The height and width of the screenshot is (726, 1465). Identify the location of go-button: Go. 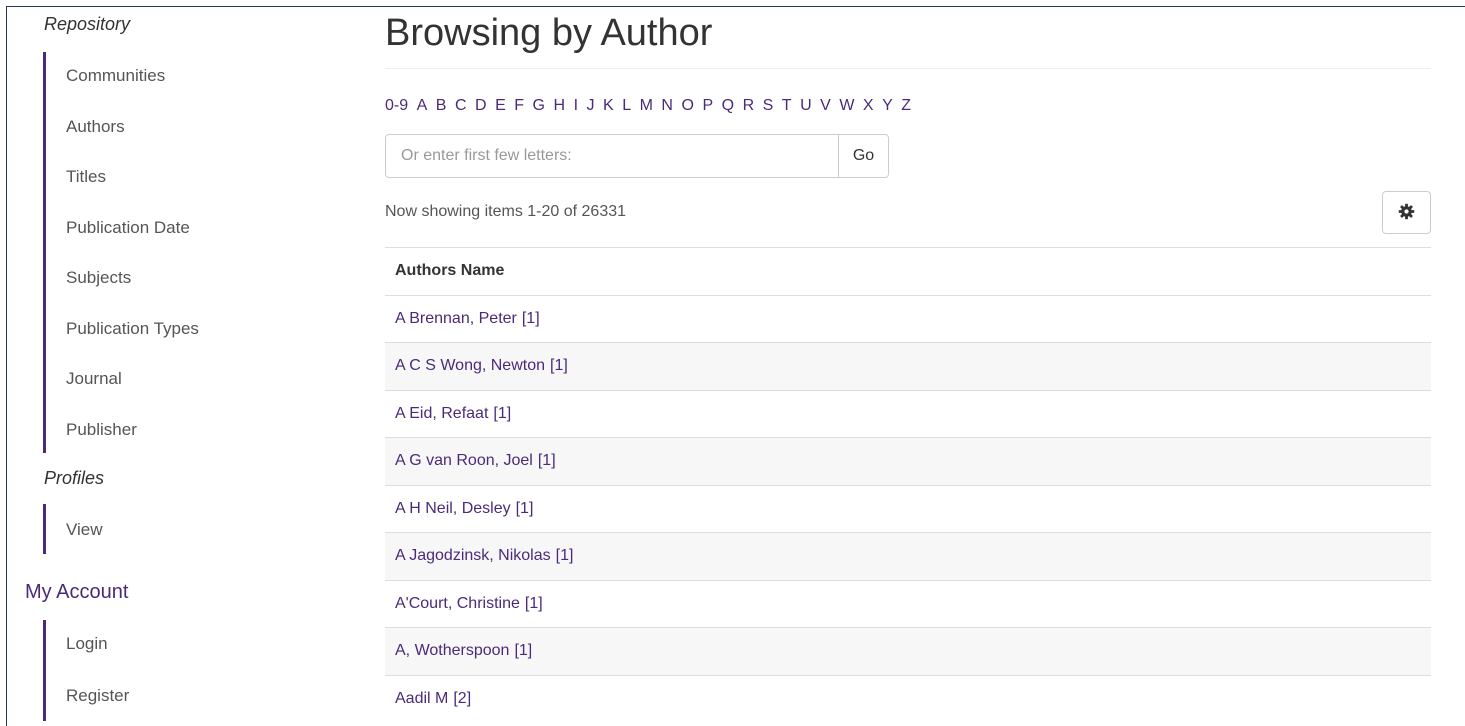
(863, 156).